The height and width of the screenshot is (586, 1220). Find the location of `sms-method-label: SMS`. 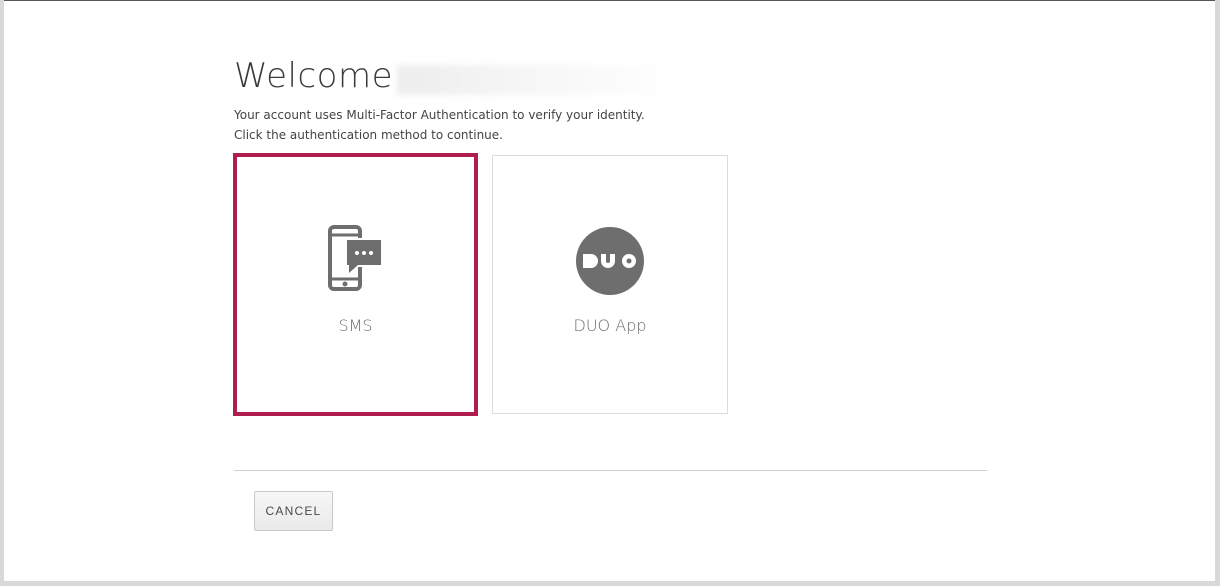

sms-method-label: SMS is located at coordinates (355, 325).